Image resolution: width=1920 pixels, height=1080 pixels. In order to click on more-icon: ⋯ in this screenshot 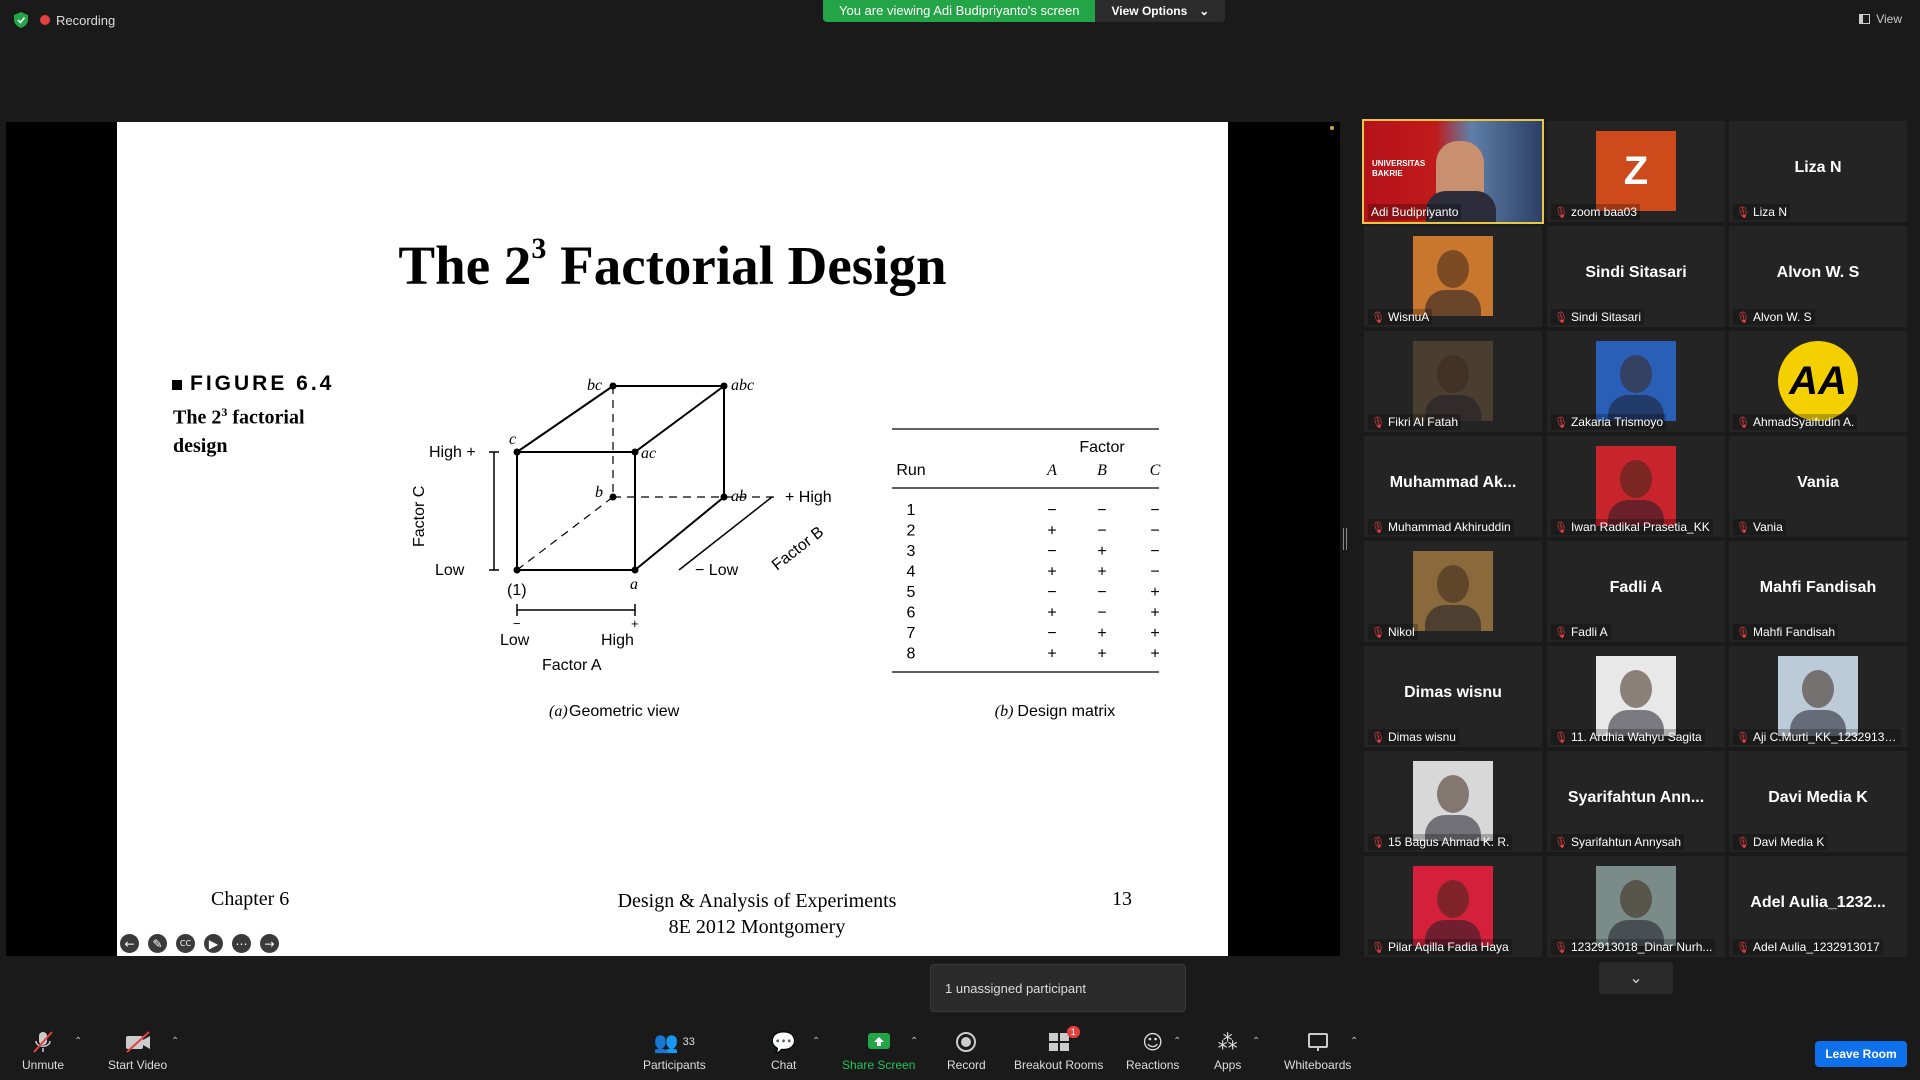, I will do `click(241, 943)`.